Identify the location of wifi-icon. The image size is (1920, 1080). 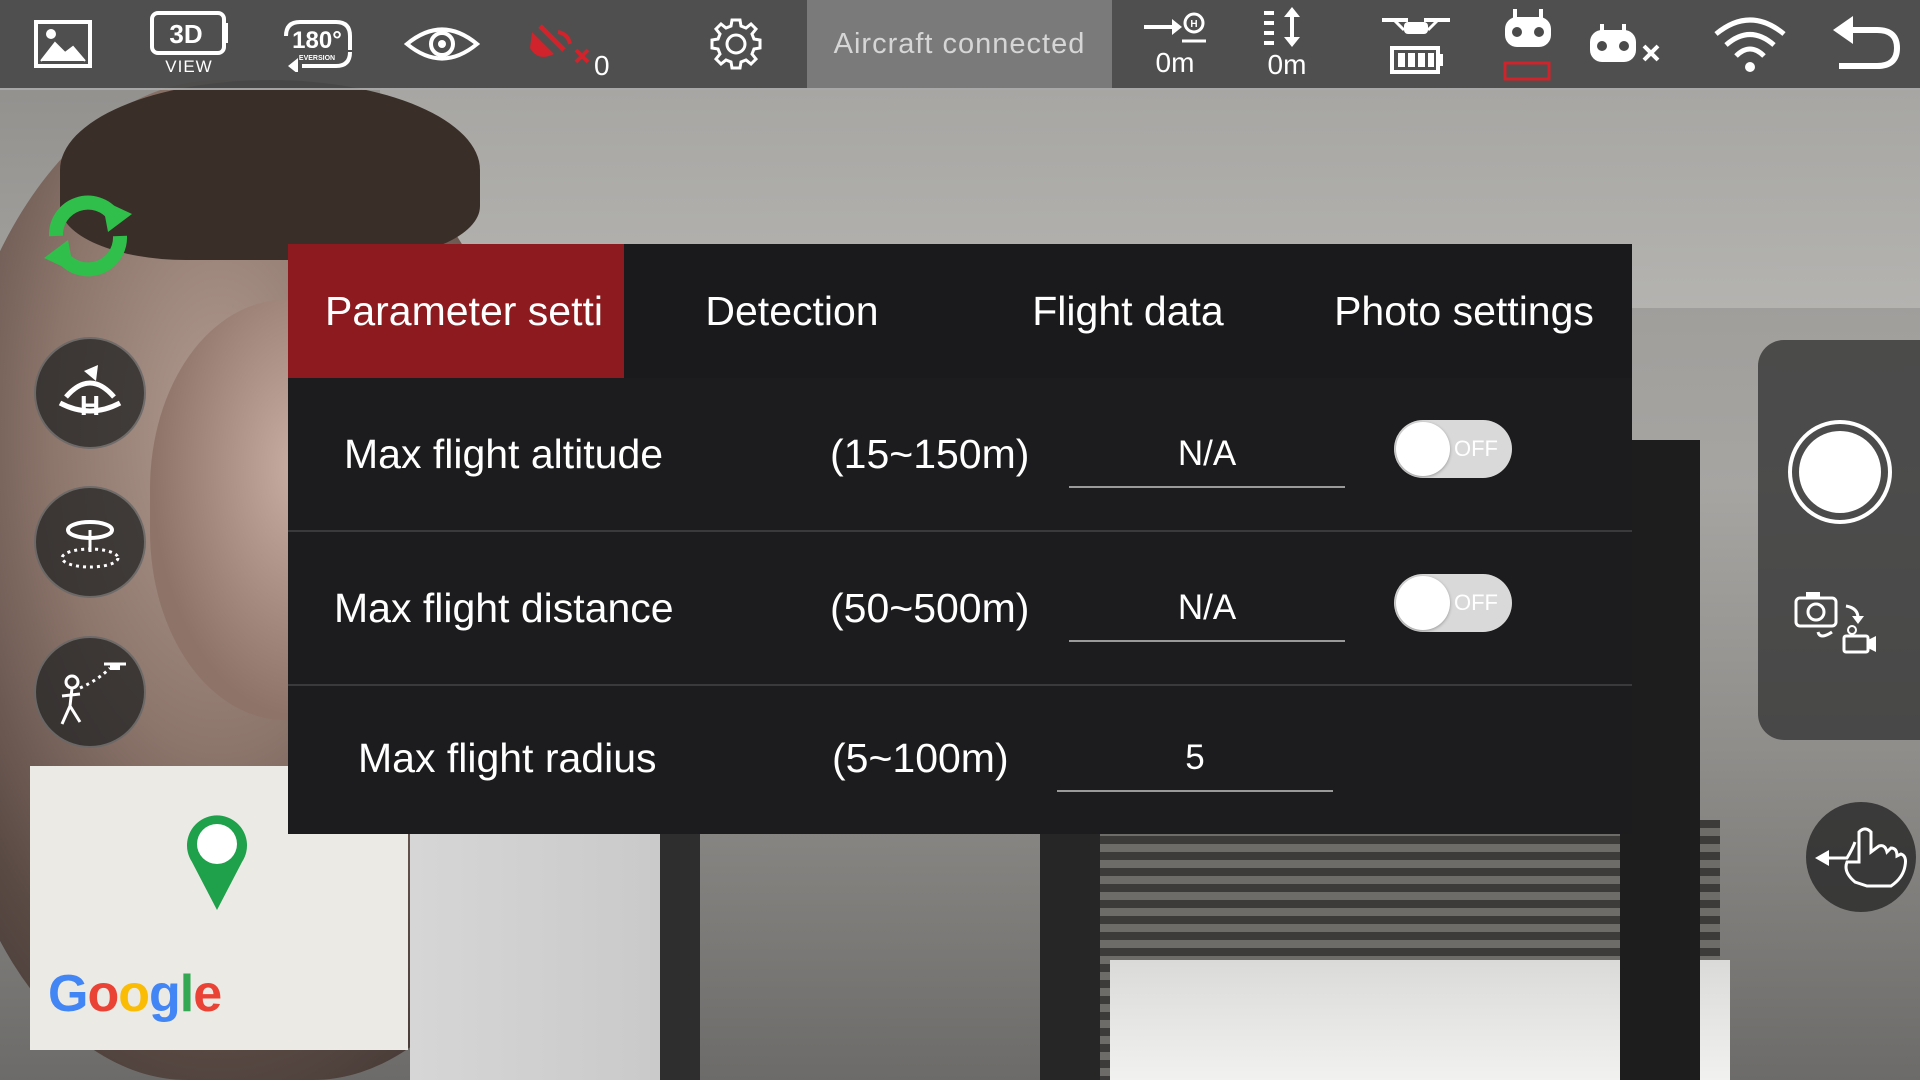
(1750, 44).